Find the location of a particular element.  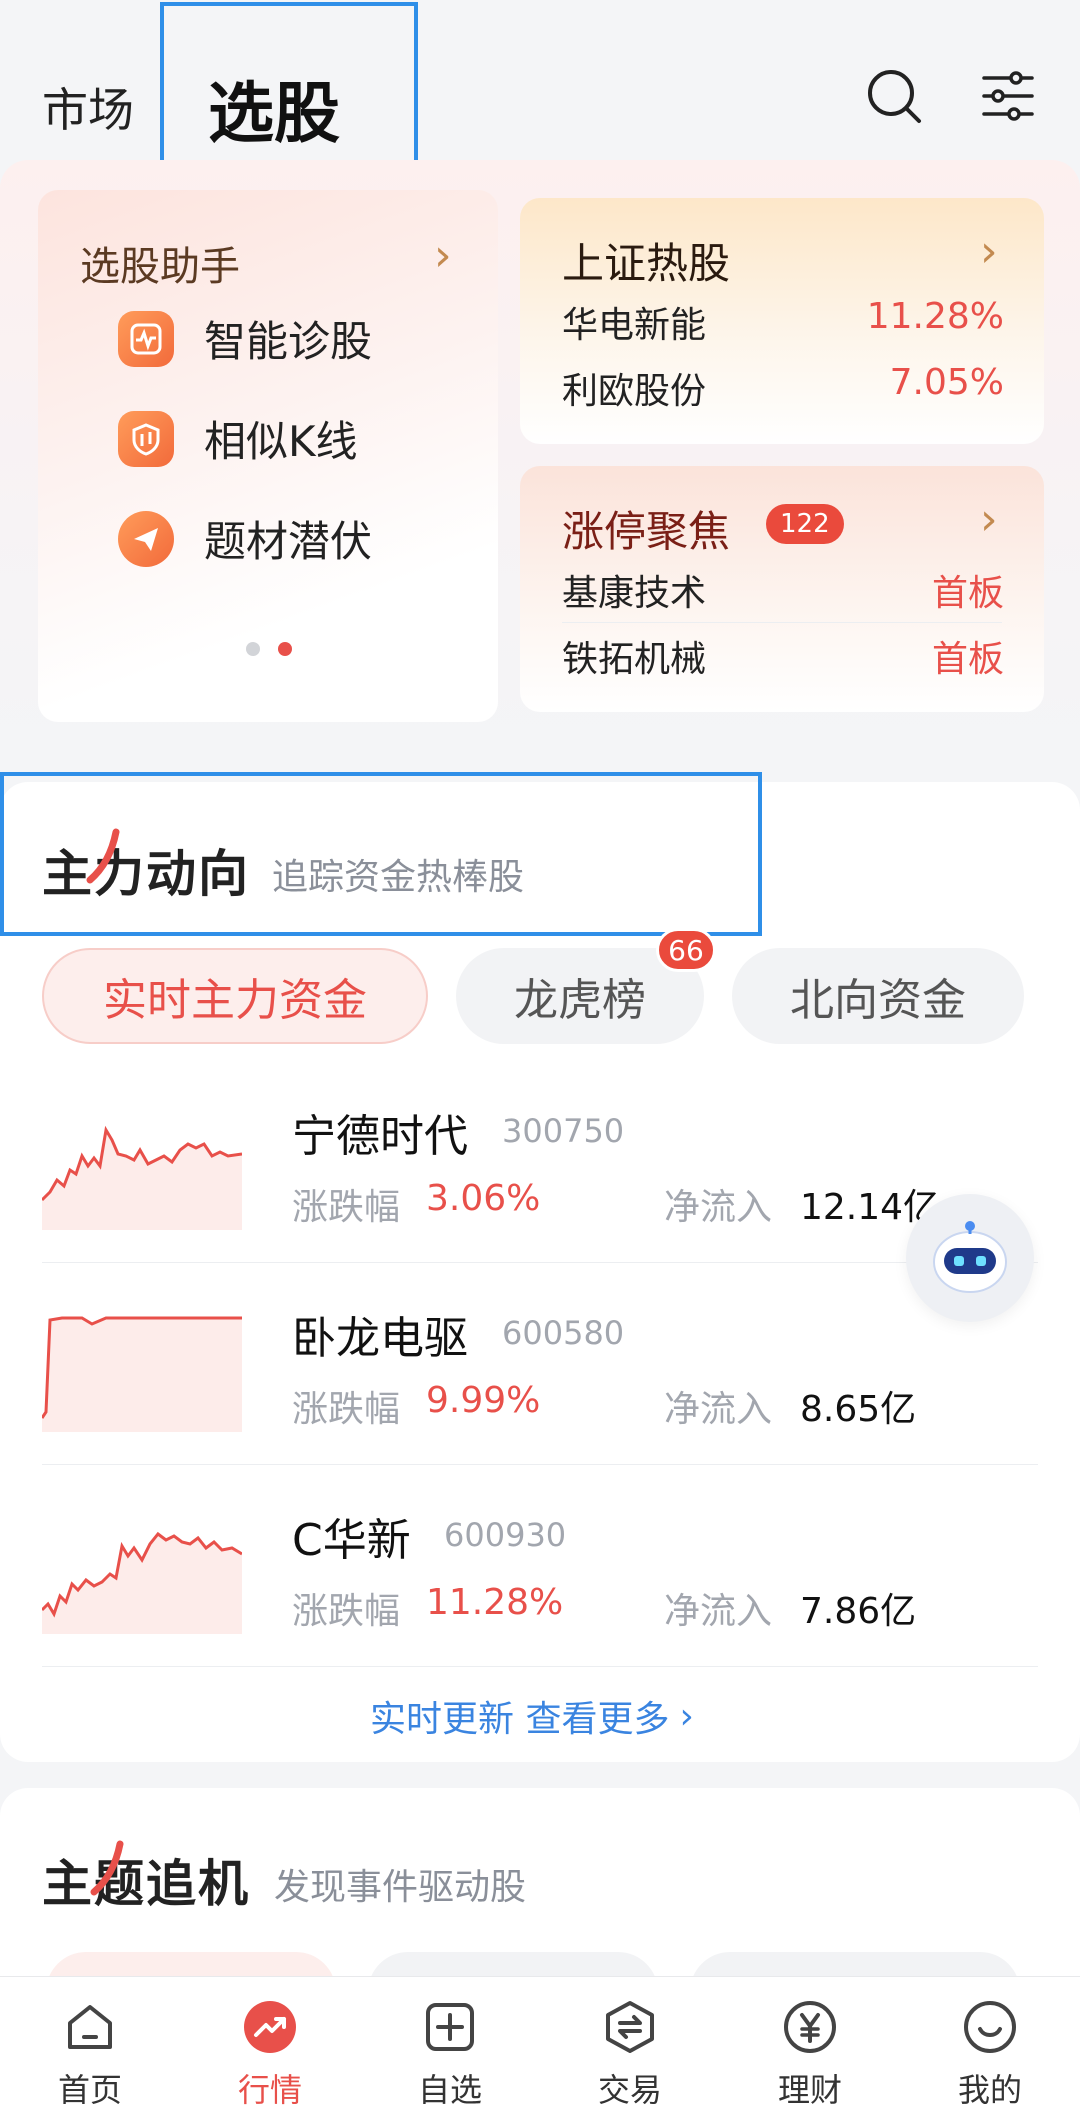

change-value: 3.06% is located at coordinates (483, 1198).